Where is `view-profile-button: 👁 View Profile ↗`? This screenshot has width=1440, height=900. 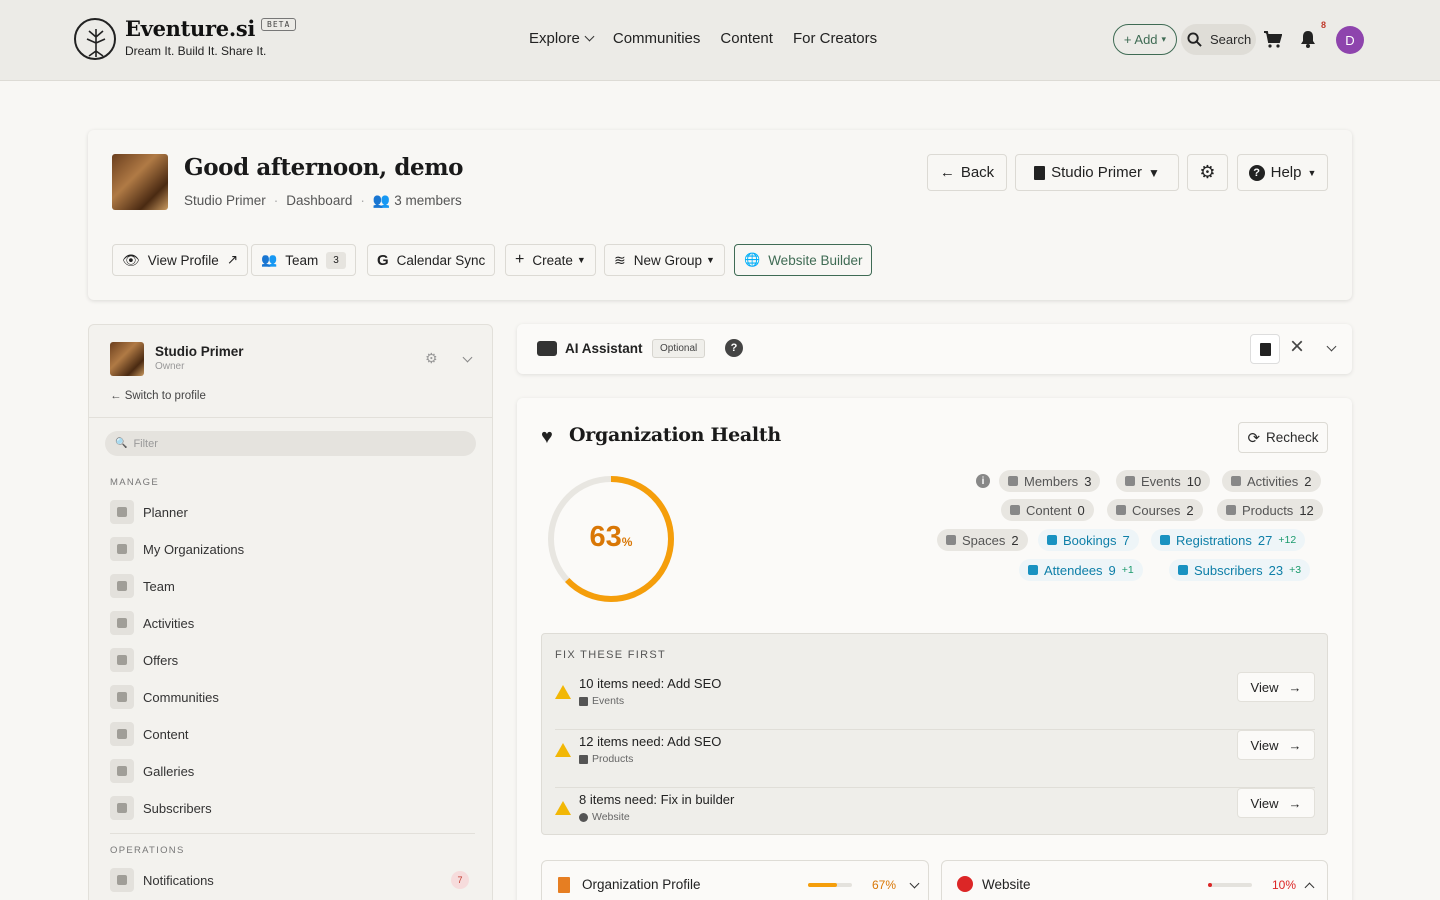
view-profile-button: 👁 View Profile ↗ is located at coordinates (180, 260).